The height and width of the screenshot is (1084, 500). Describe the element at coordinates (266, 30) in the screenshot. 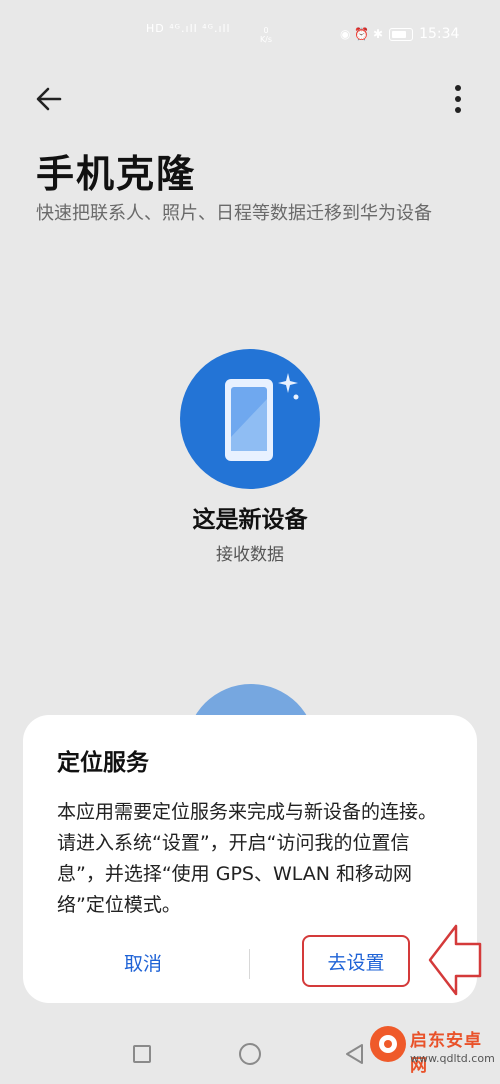

I see `speed-value: 0` at that location.